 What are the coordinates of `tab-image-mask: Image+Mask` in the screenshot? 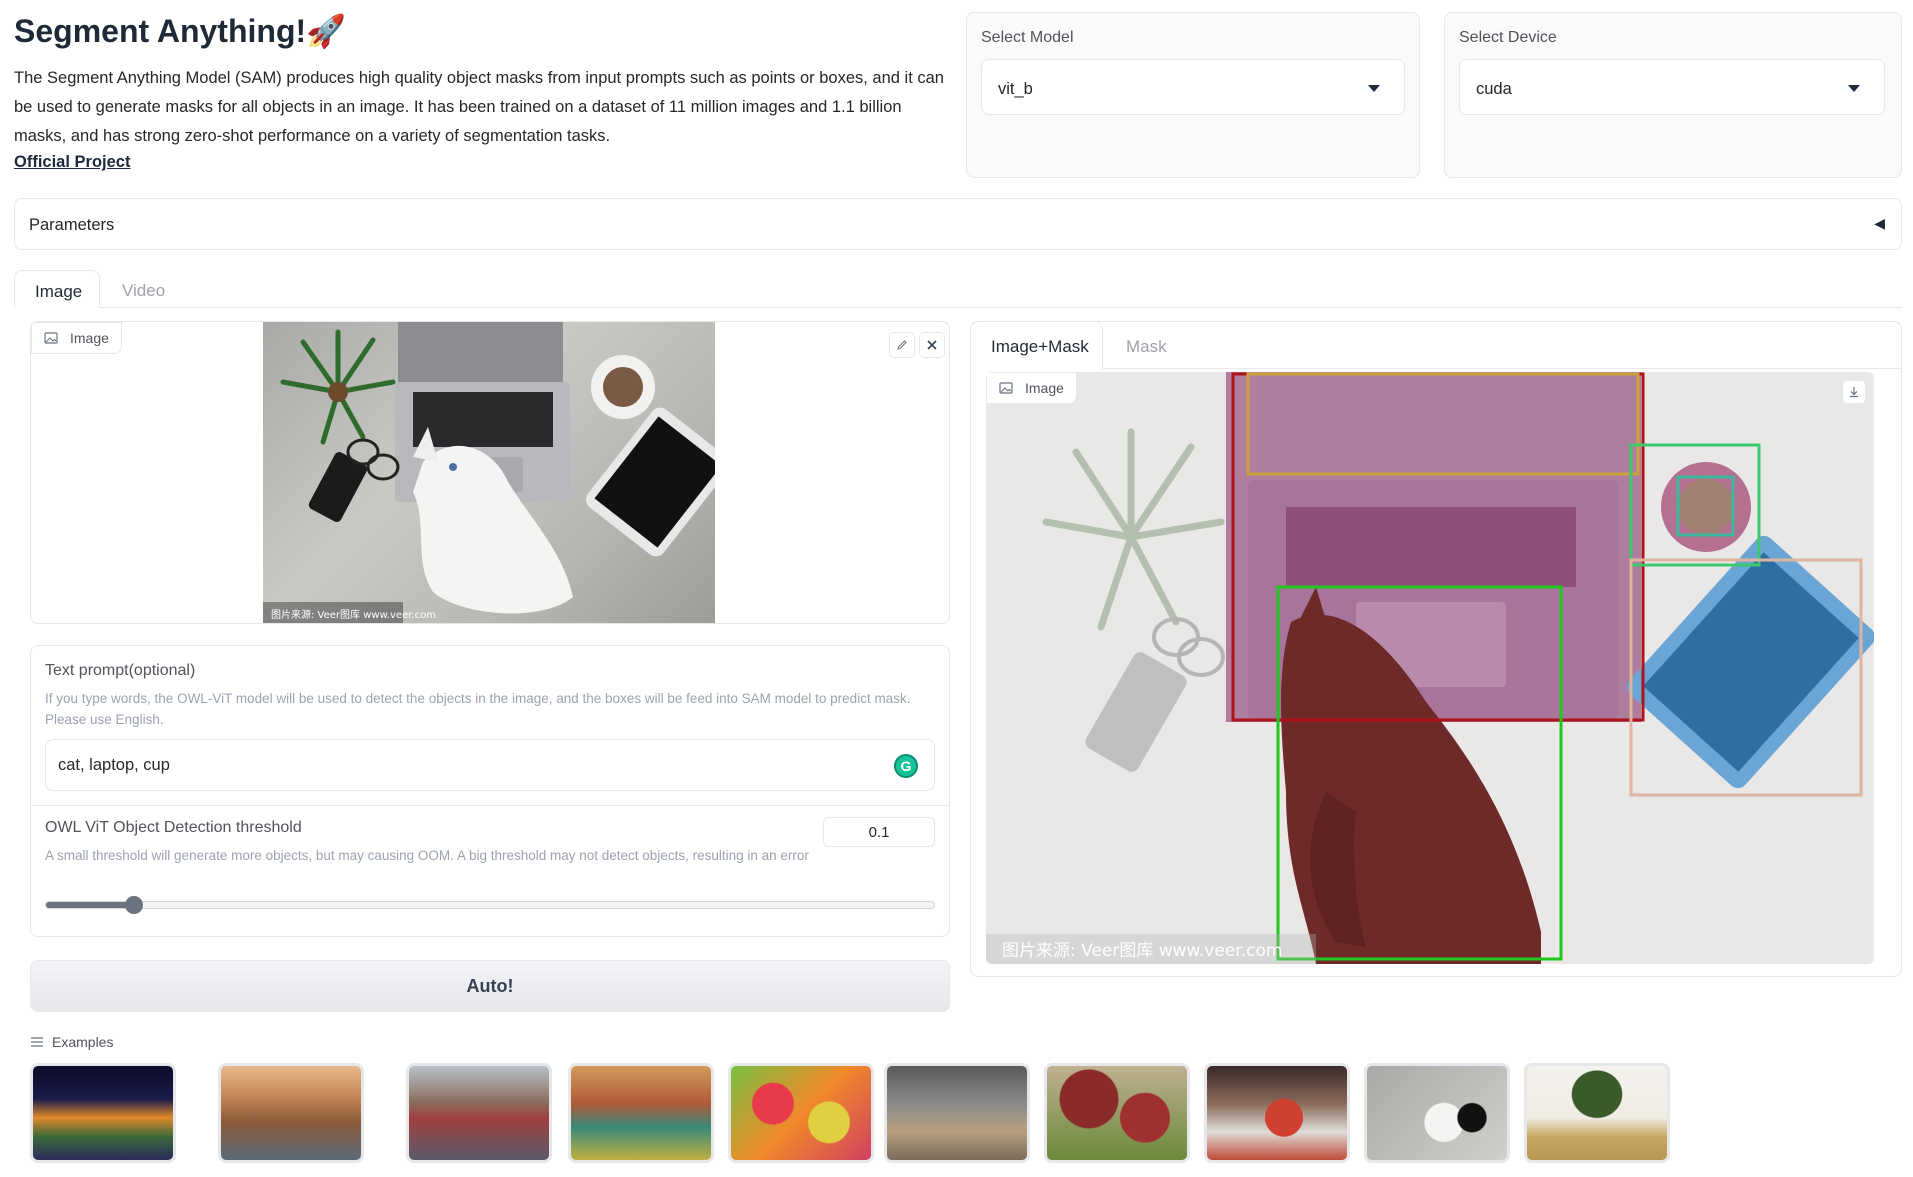 It's located at (1037, 345).